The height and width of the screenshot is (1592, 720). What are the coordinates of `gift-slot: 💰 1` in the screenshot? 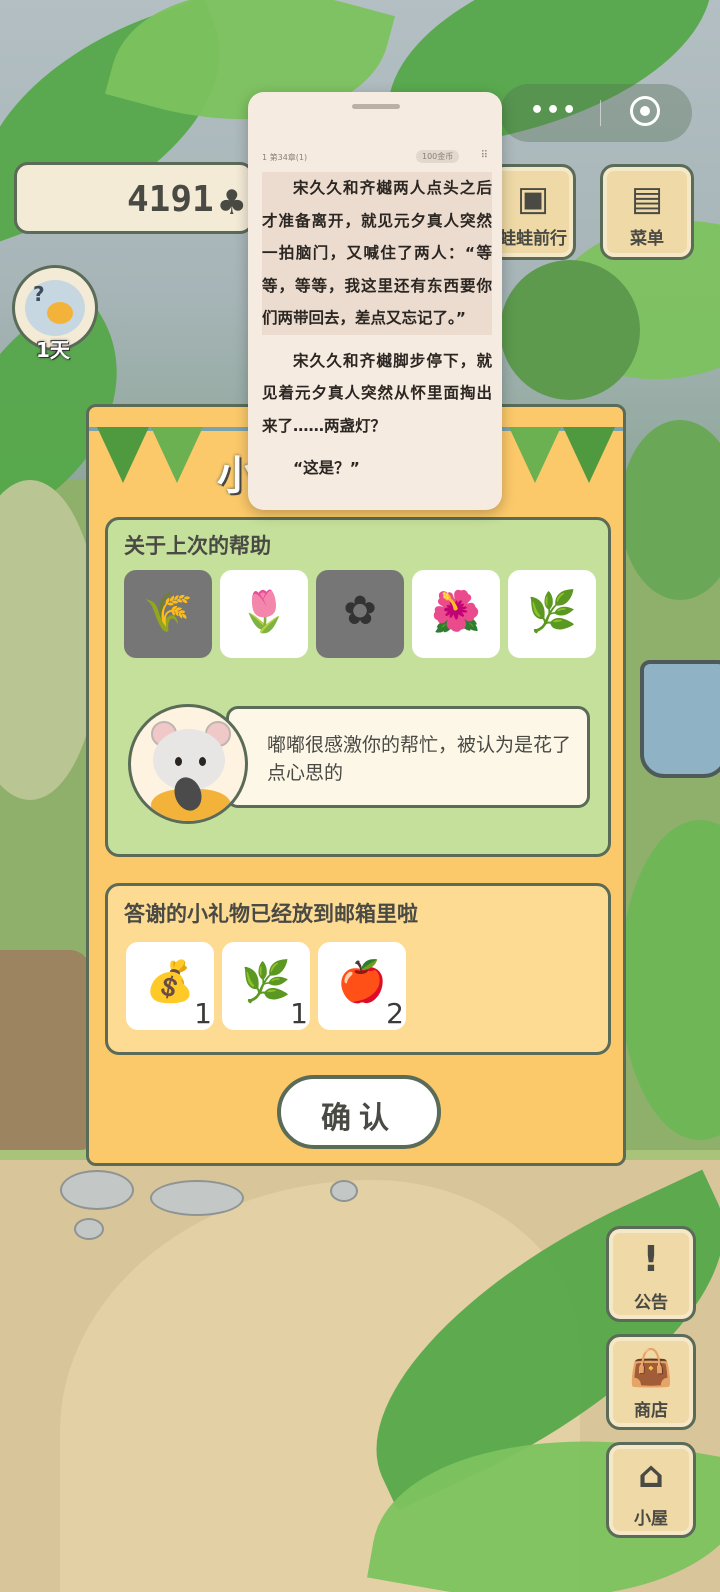 It's located at (170, 986).